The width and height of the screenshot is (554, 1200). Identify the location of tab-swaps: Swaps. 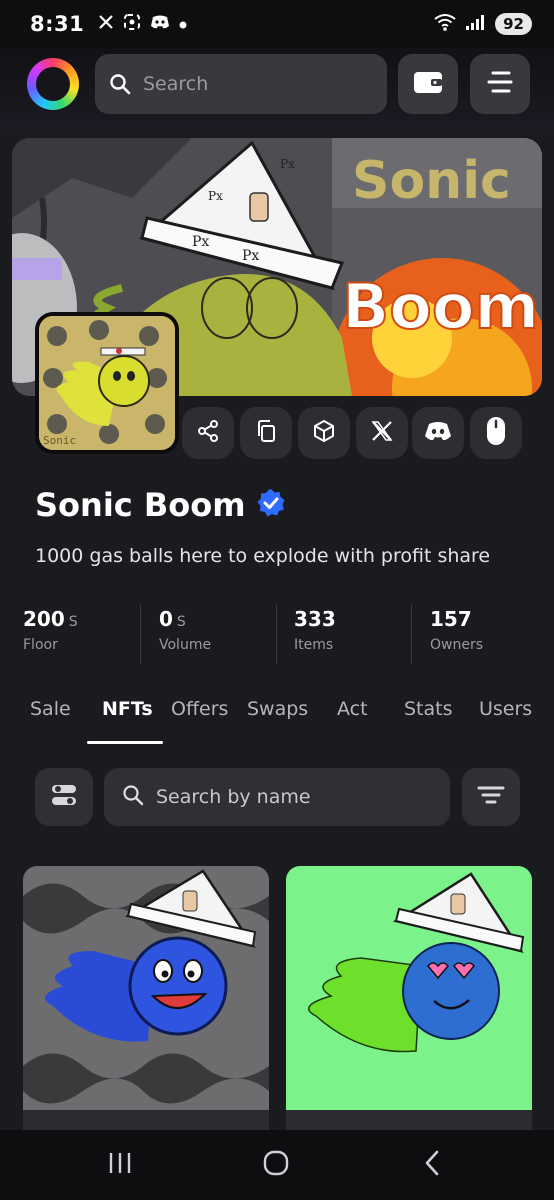
(277, 709).